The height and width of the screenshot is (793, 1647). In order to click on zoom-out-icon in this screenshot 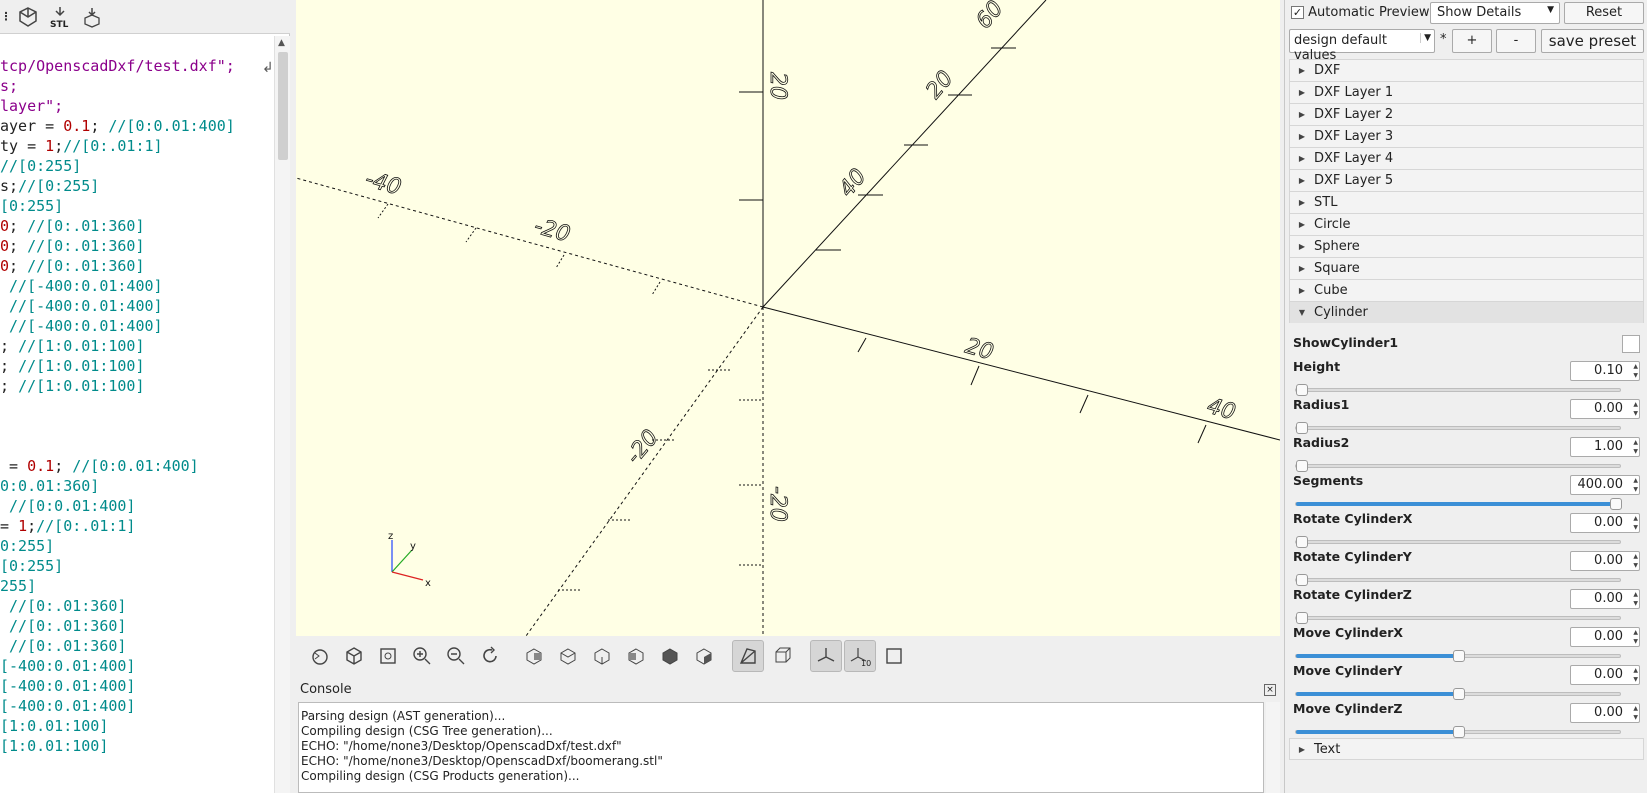, I will do `click(456, 656)`.